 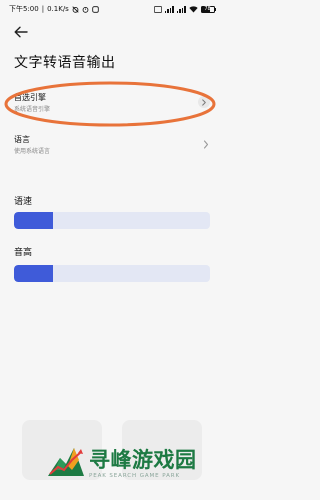 I want to click on speech-rate-slider, so click(x=112, y=220).